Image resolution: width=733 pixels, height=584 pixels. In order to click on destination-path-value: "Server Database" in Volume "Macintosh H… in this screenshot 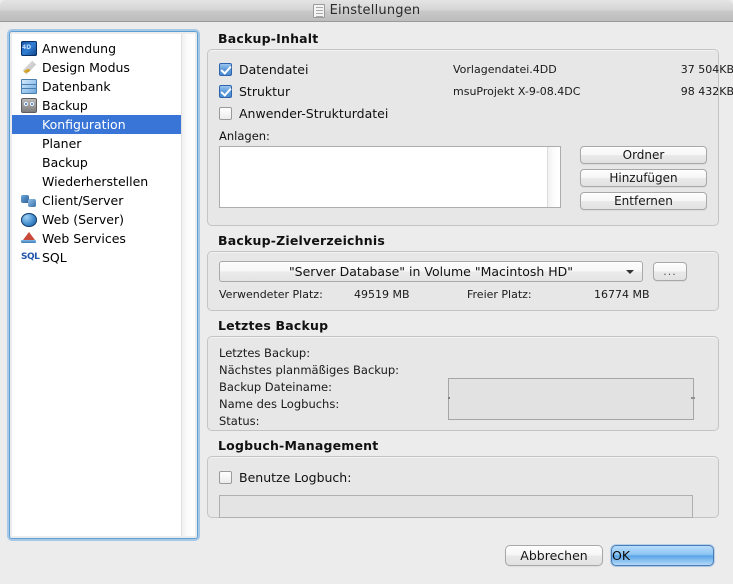, I will do `click(431, 271)`.